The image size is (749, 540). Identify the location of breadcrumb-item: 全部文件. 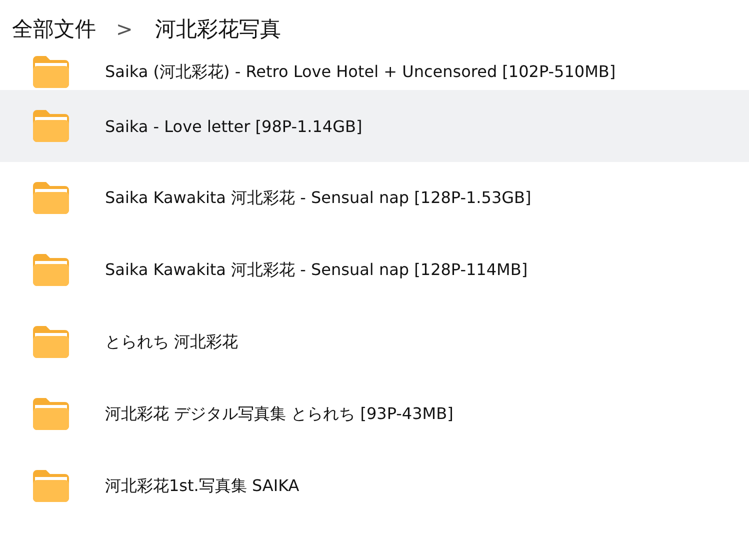
(54, 29).